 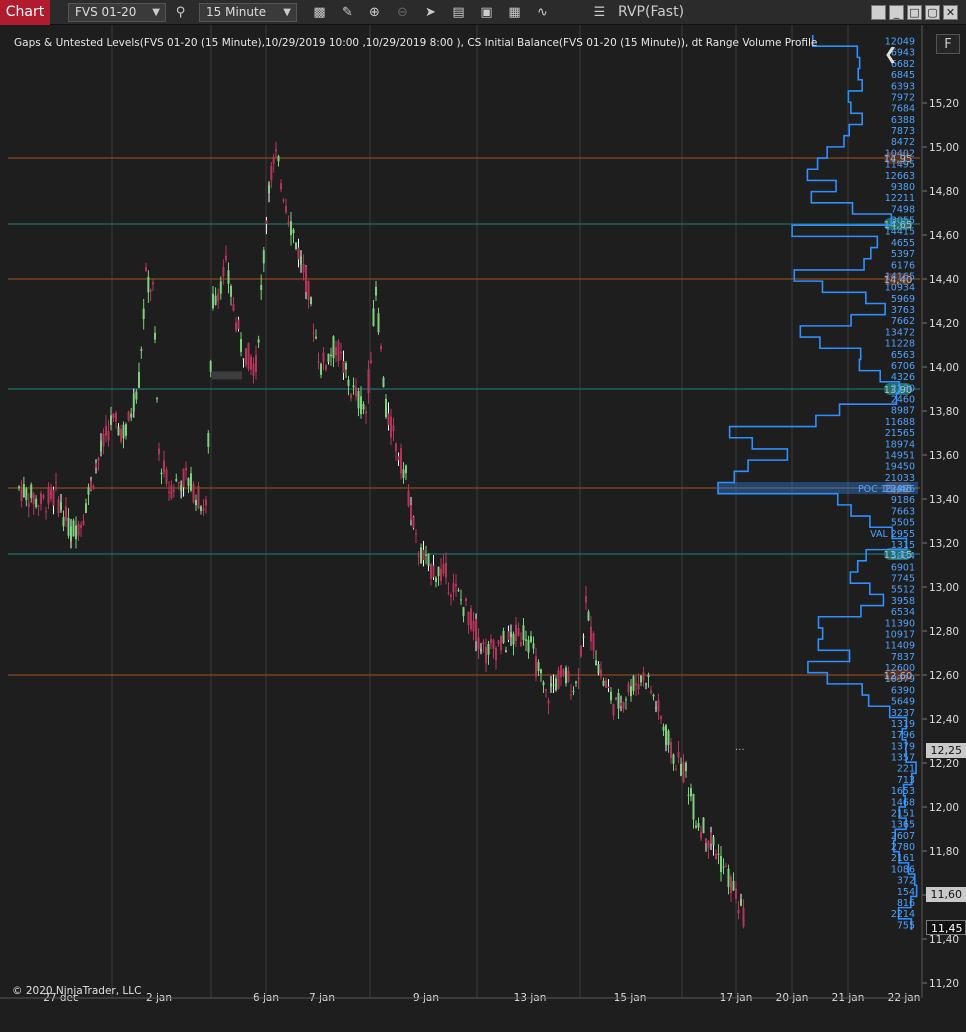 I want to click on volume-label: 7972, so click(x=903, y=97).